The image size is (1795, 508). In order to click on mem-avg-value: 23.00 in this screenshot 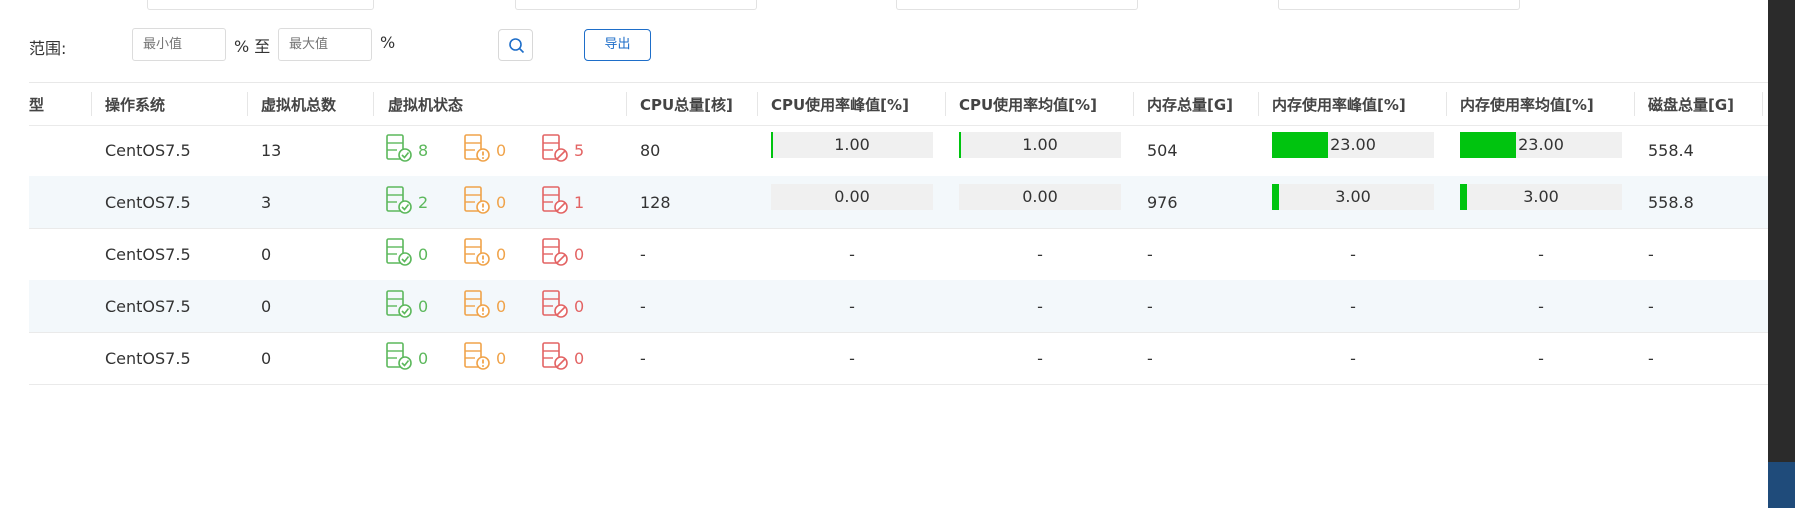, I will do `click(1541, 144)`.